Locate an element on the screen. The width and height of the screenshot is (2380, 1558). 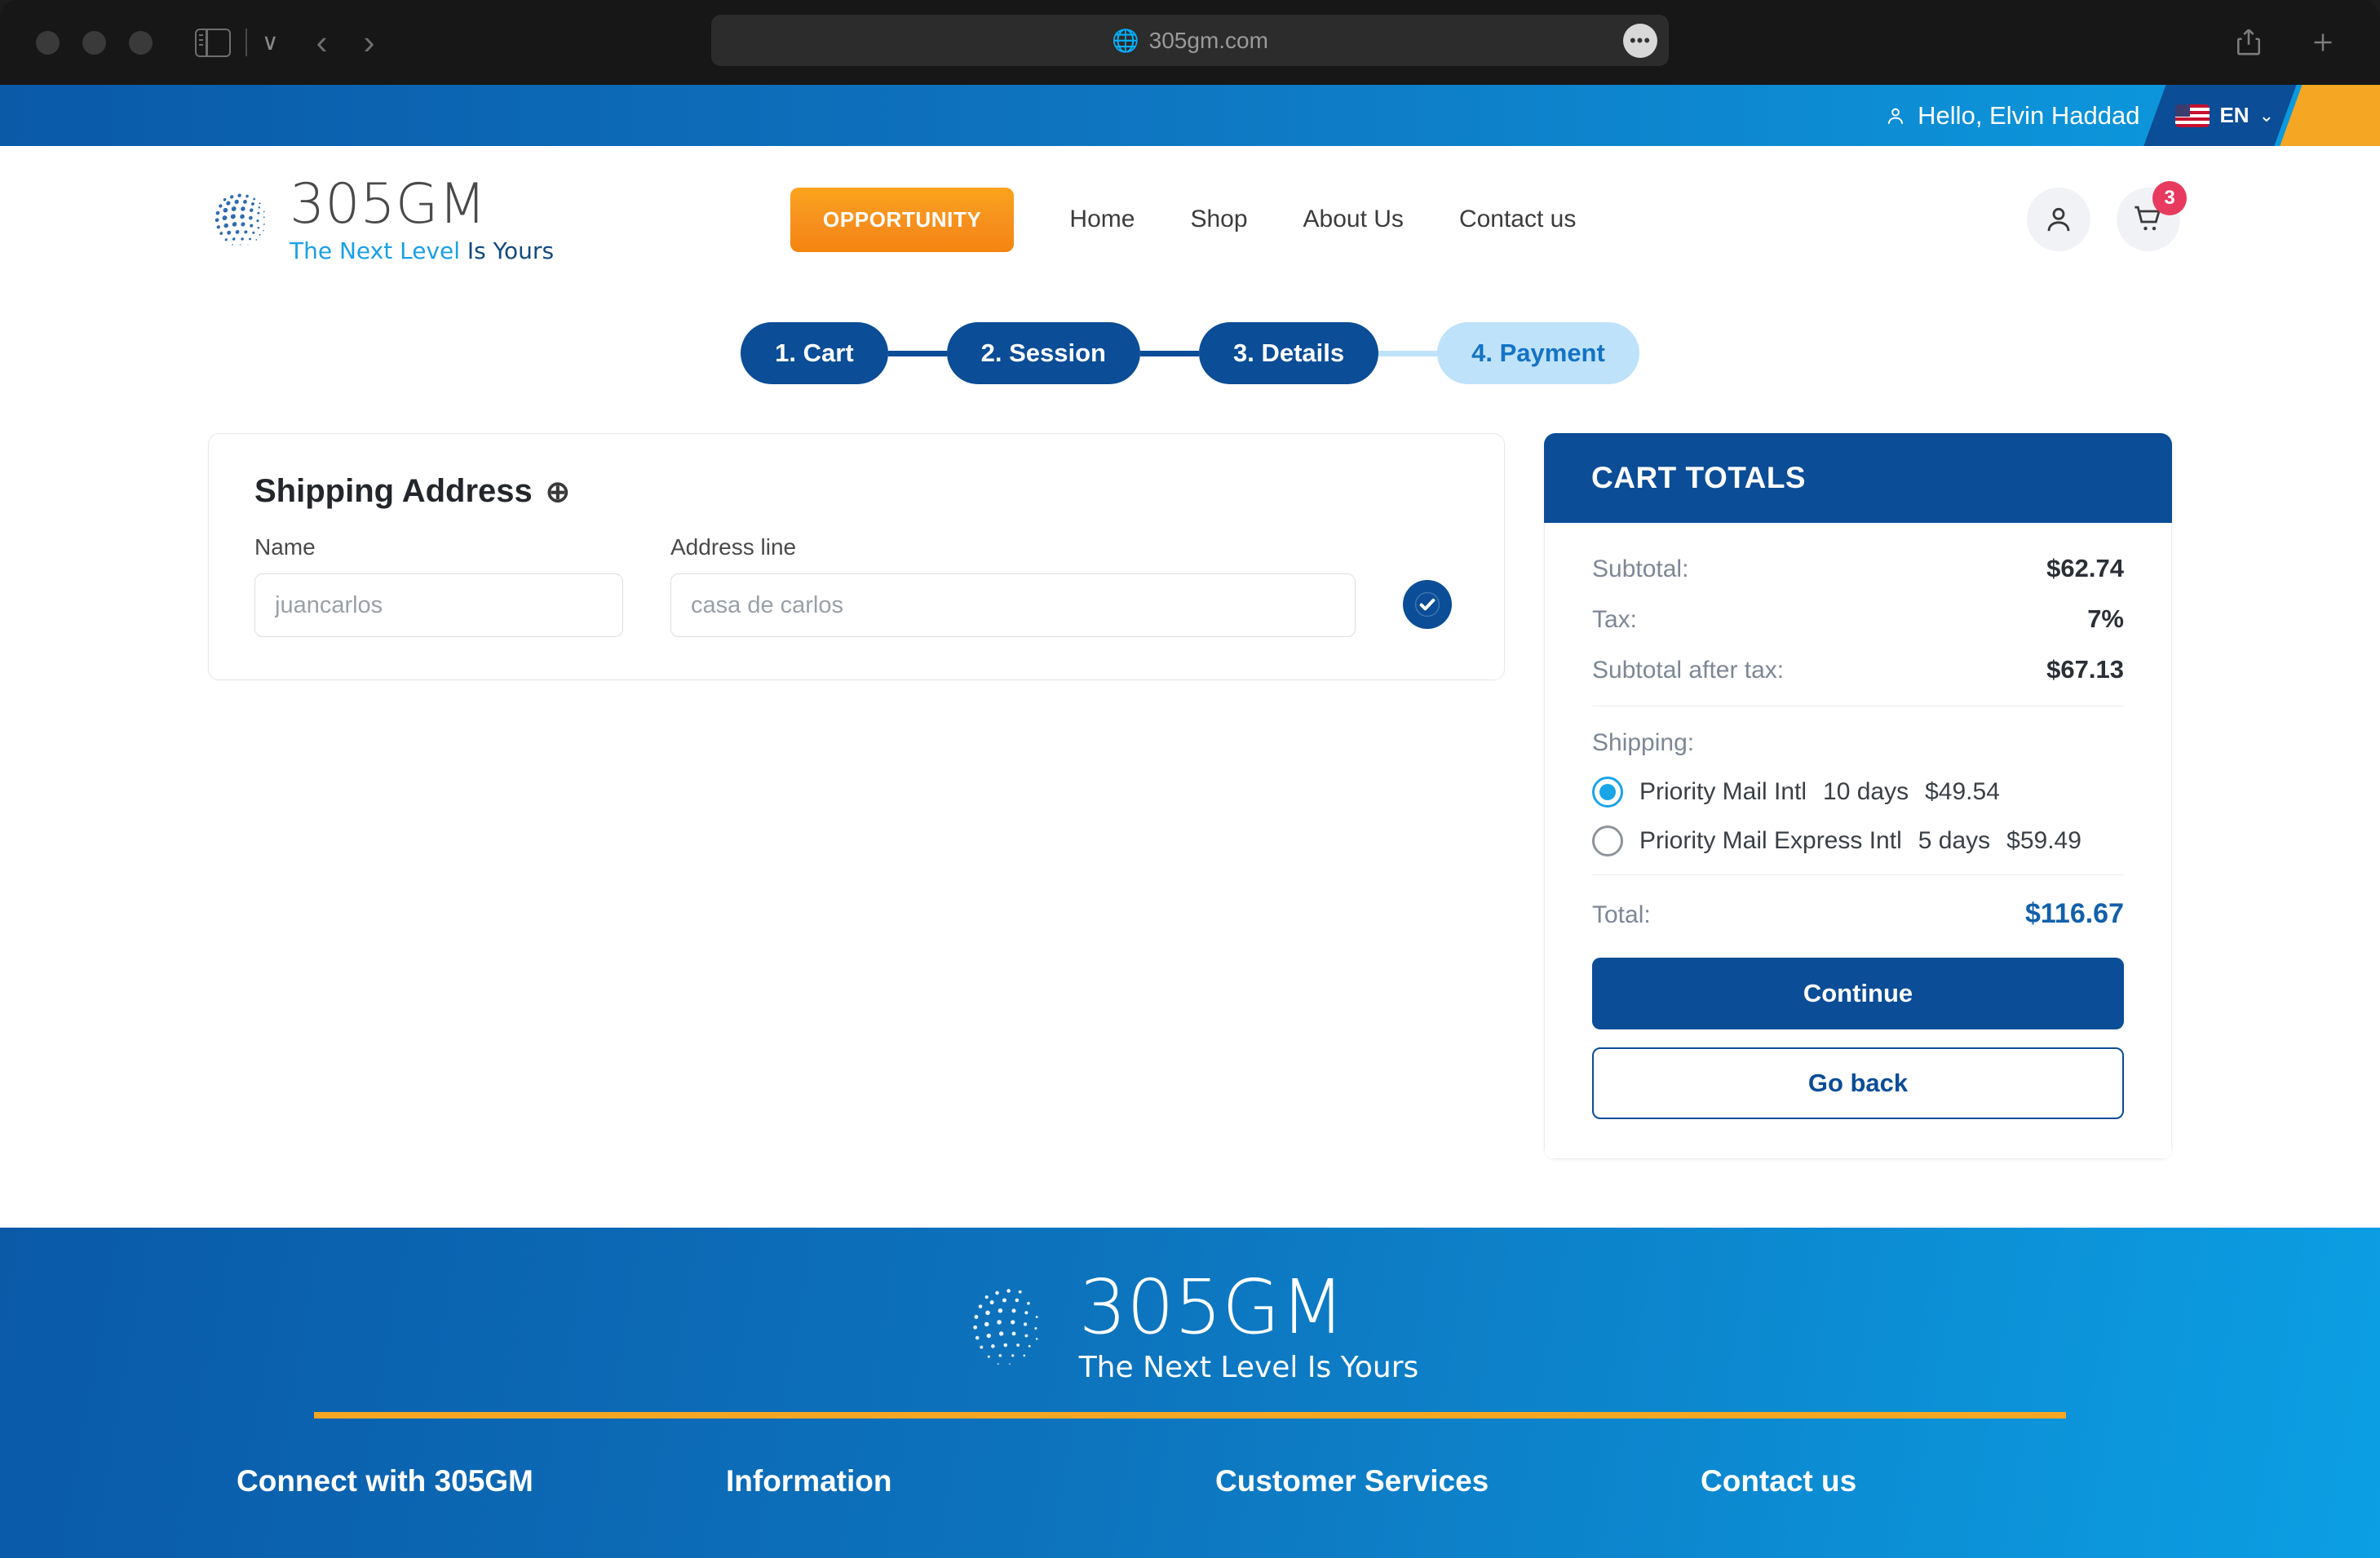
forward-button: › is located at coordinates (370, 42).